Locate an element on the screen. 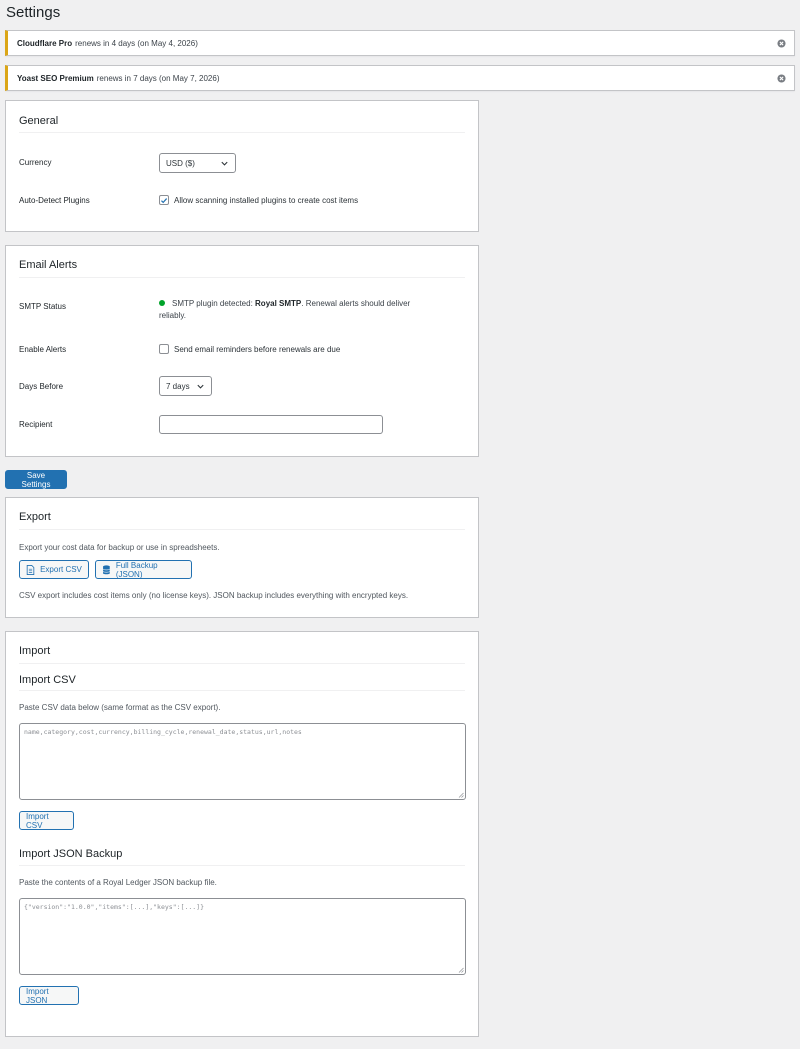 This screenshot has width=800, height=1049. notice-product: Cloudflare Pro is located at coordinates (45, 43).